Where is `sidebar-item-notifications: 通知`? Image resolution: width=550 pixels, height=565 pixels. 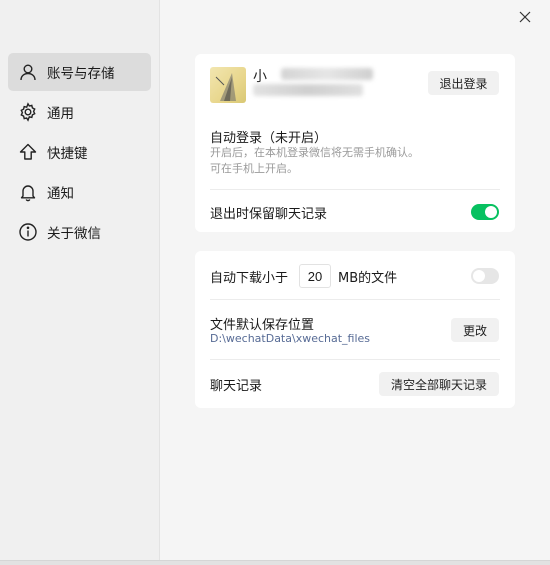 sidebar-item-notifications: 通知 is located at coordinates (79, 192).